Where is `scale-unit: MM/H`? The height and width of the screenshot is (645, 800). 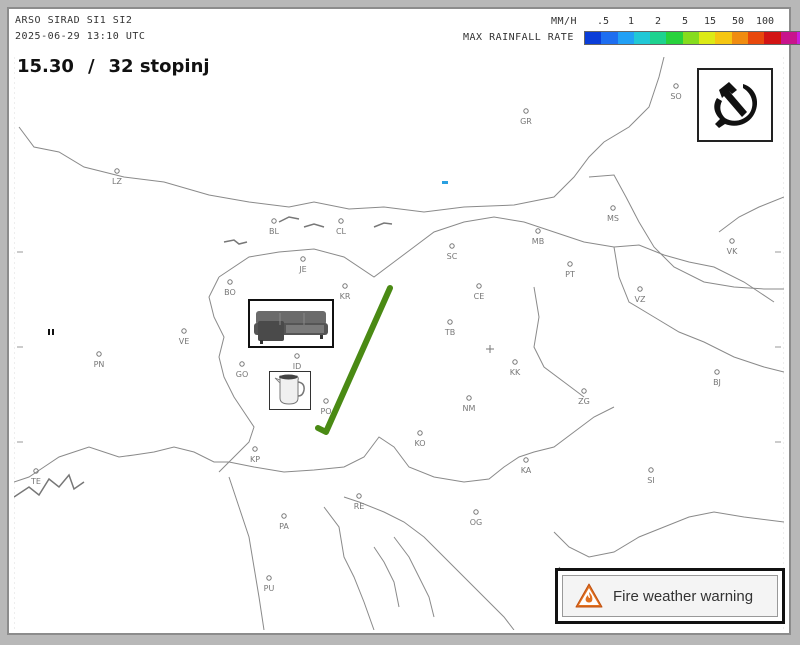
scale-unit: MM/H is located at coordinates (564, 21).